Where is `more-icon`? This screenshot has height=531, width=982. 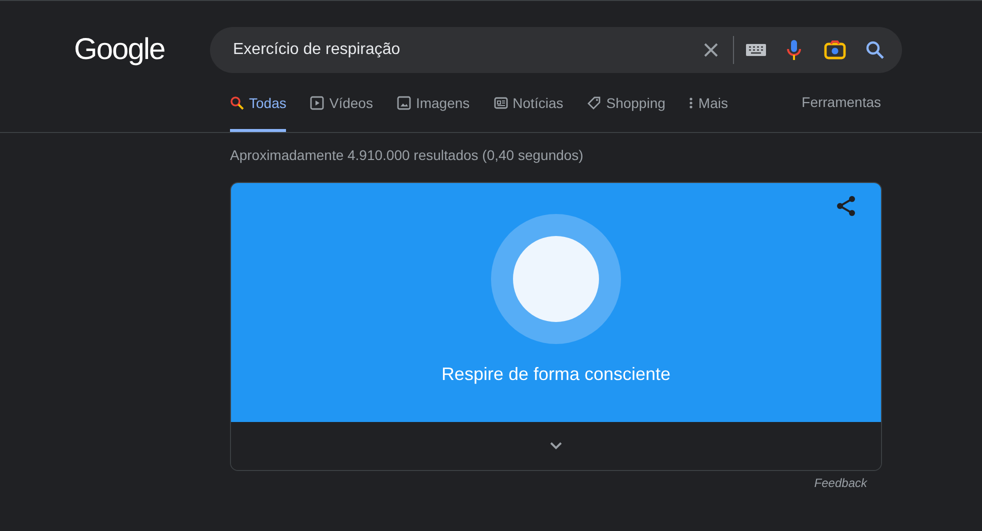
more-icon is located at coordinates (691, 103).